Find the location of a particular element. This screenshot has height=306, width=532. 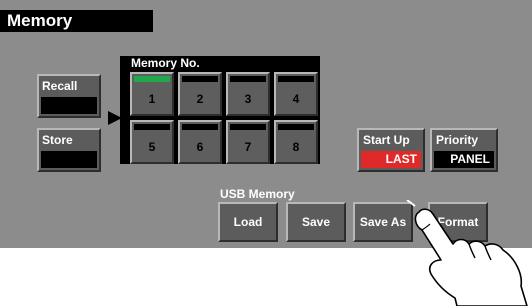

startup-button: Start Up LAST is located at coordinates (391, 150).